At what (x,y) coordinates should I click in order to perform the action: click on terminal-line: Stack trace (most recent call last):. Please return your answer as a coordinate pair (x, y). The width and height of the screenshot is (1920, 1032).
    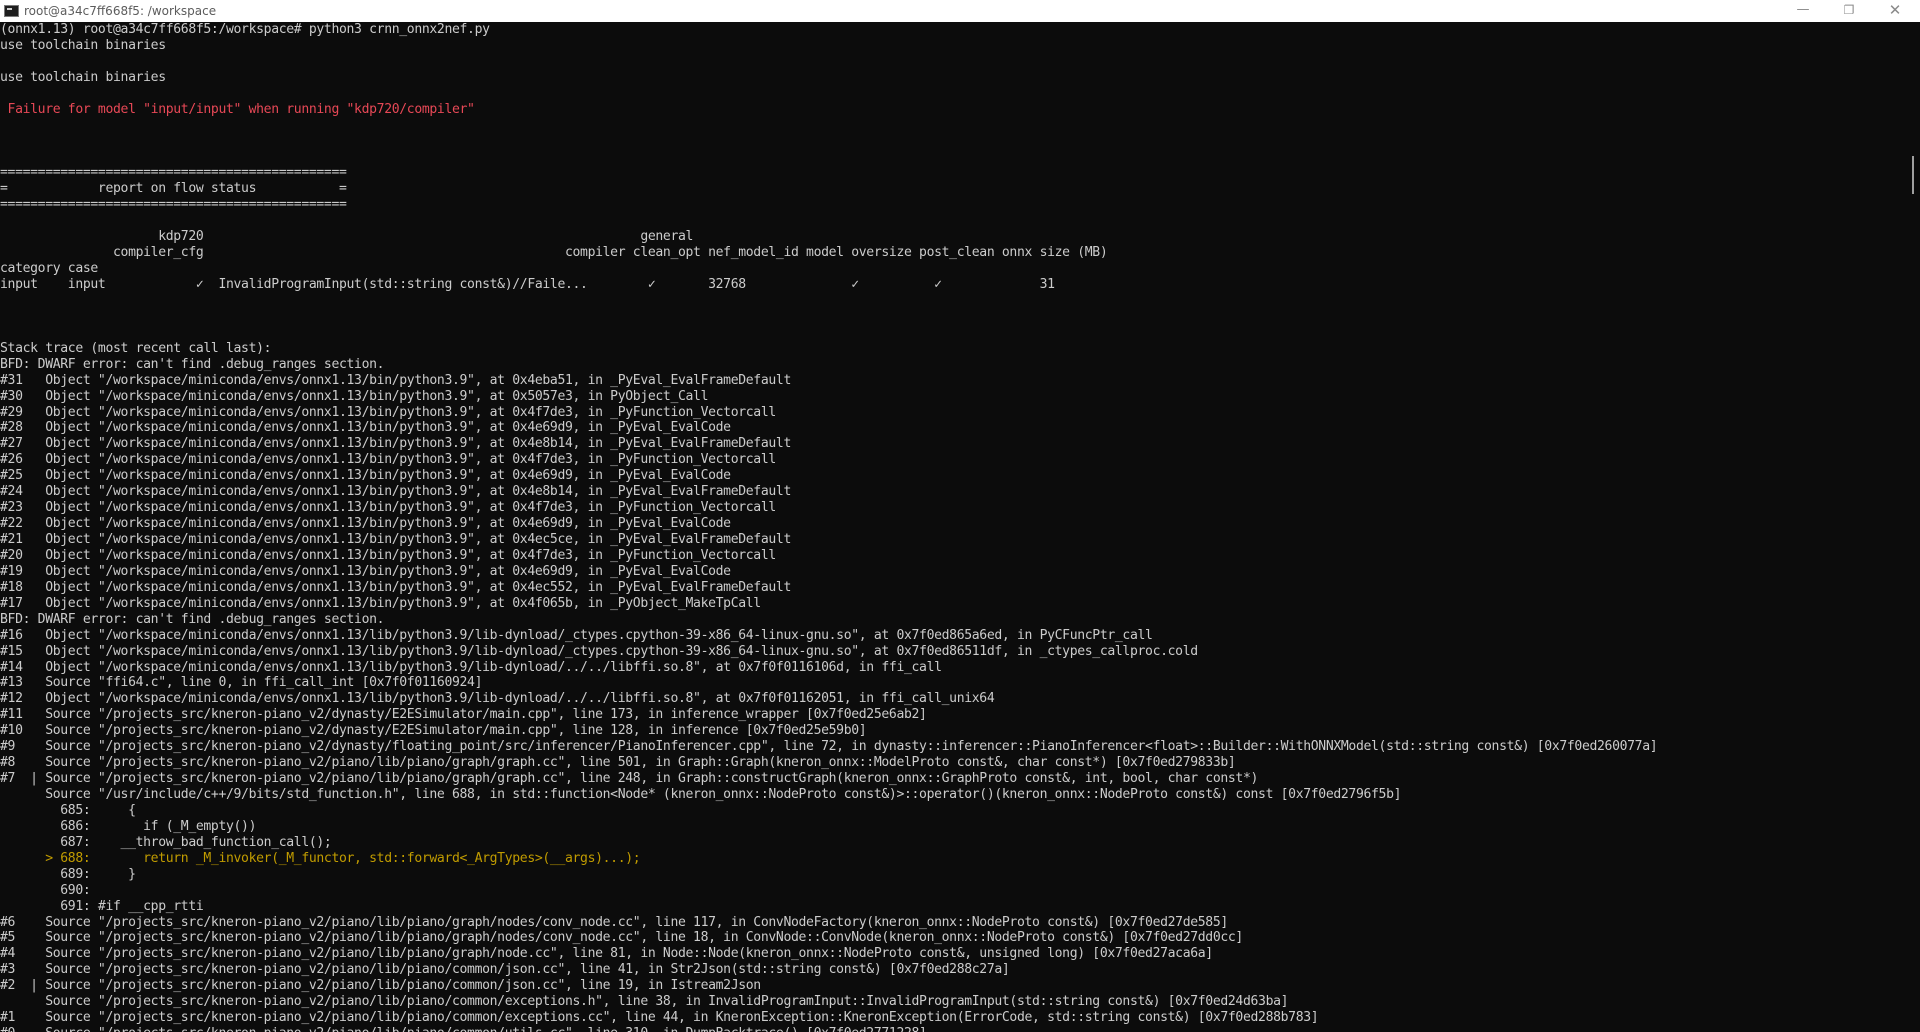
    Looking at the image, I should click on (136, 348).